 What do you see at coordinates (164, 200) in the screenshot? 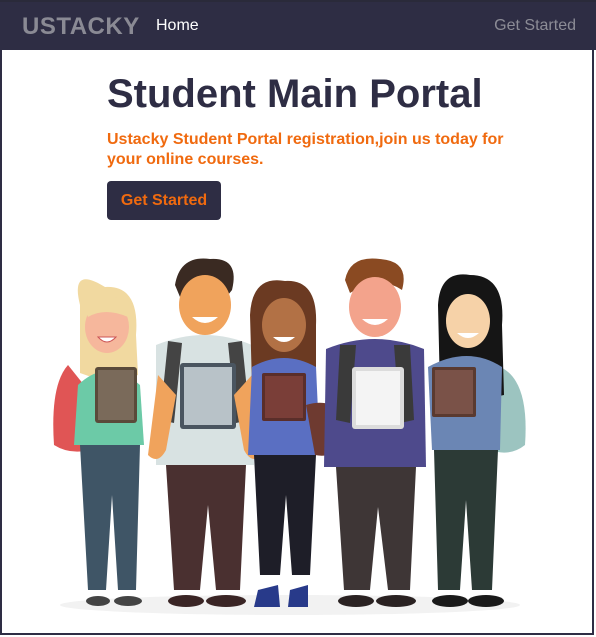
I see `get-started-button: Get Started` at bounding box center [164, 200].